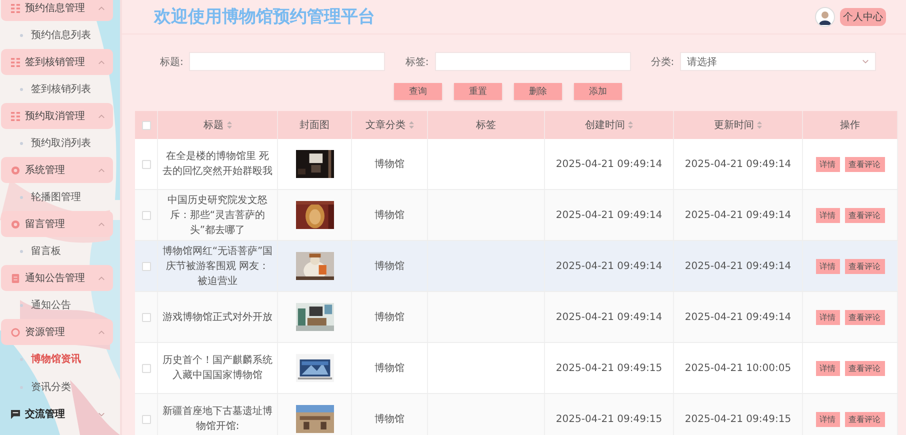 This screenshot has width=906, height=435. What do you see at coordinates (172, 62) in the screenshot?
I see `field-label: 标题:` at bounding box center [172, 62].